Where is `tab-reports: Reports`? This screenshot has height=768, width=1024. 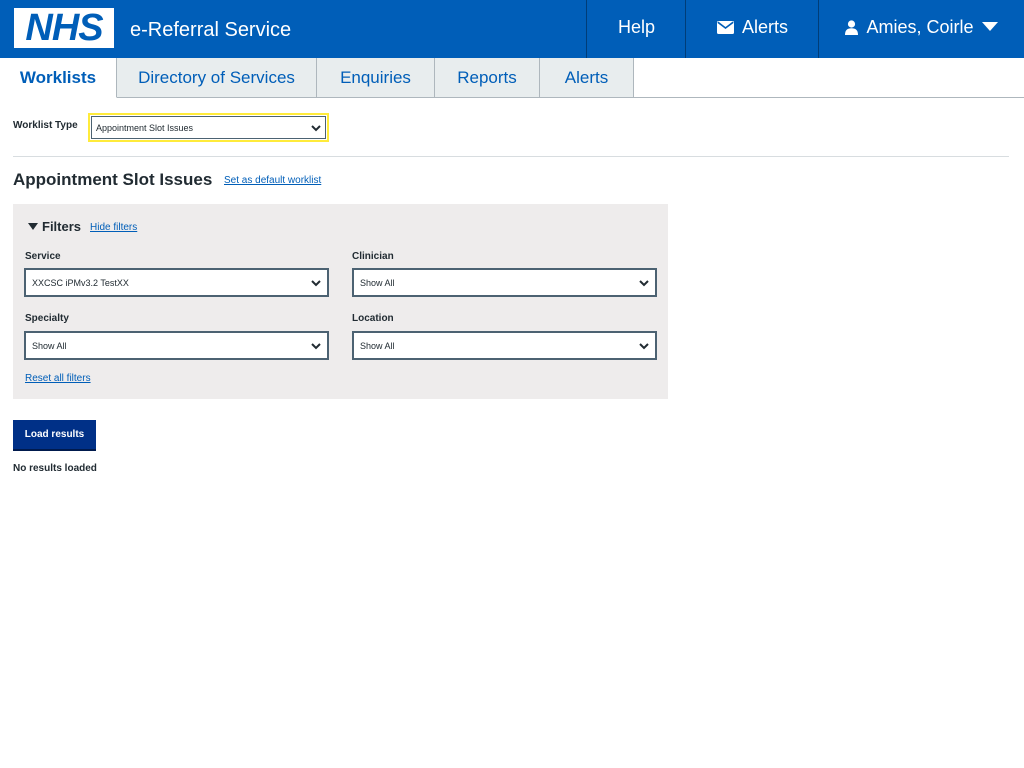 tab-reports: Reports is located at coordinates (487, 78).